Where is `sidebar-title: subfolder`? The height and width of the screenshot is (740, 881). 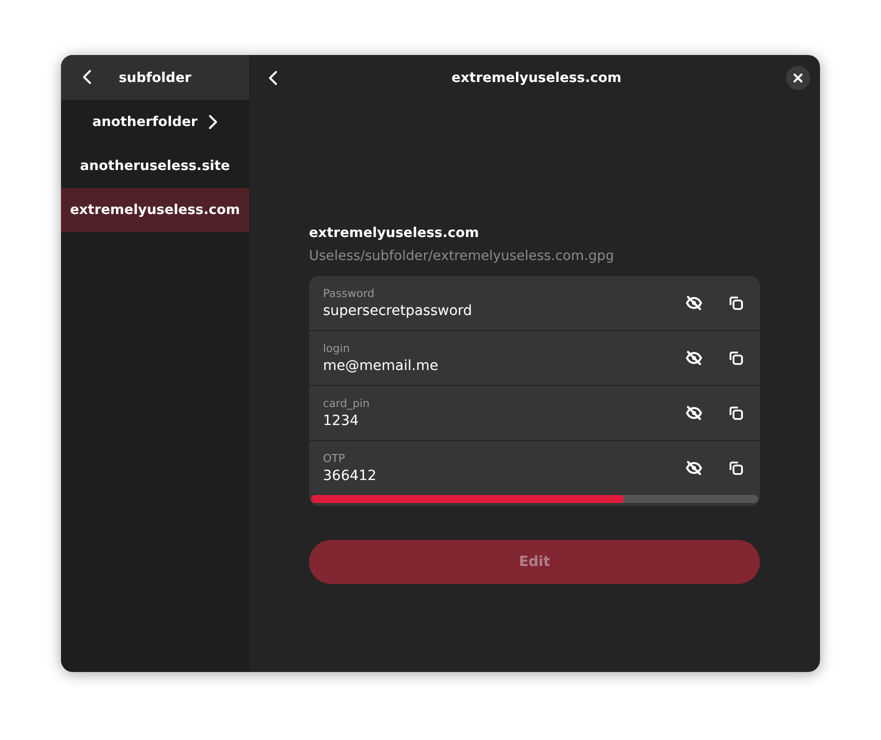 sidebar-title: subfolder is located at coordinates (155, 78).